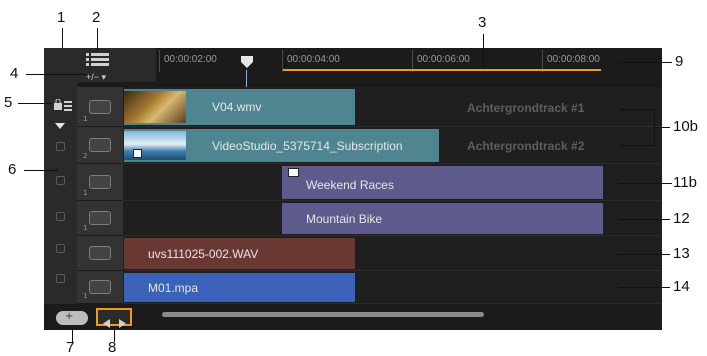 The height and width of the screenshot is (356, 707). What do you see at coordinates (482, 22) in the screenshot?
I see `callout-number: 3` at bounding box center [482, 22].